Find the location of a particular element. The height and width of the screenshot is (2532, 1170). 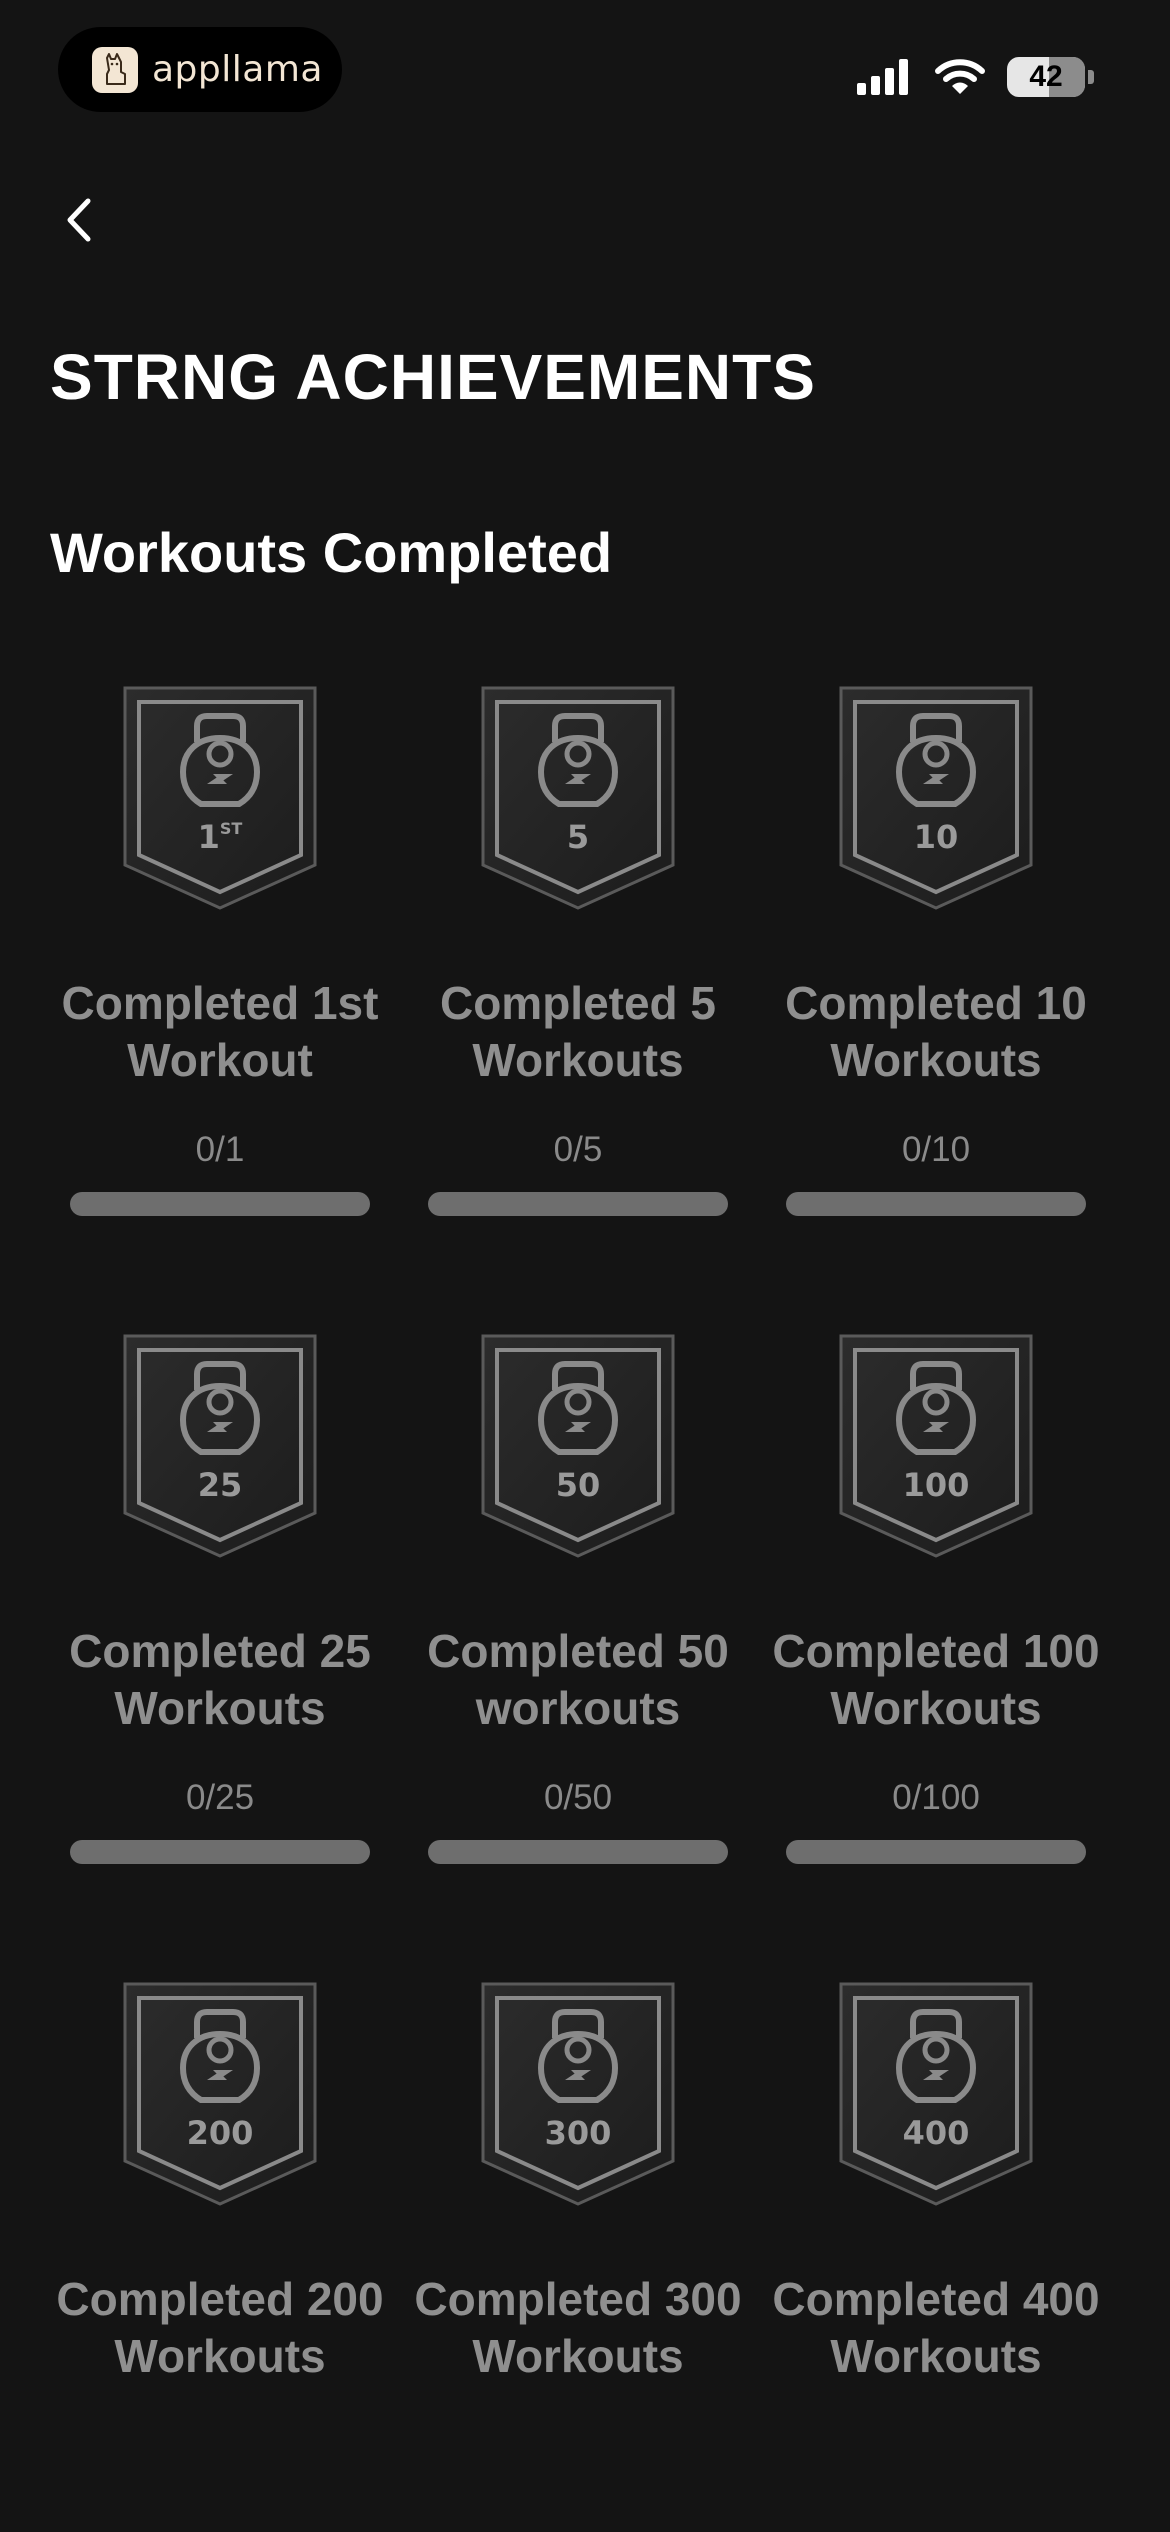

kettlebell-badge-icon: 5 is located at coordinates (578, 798).